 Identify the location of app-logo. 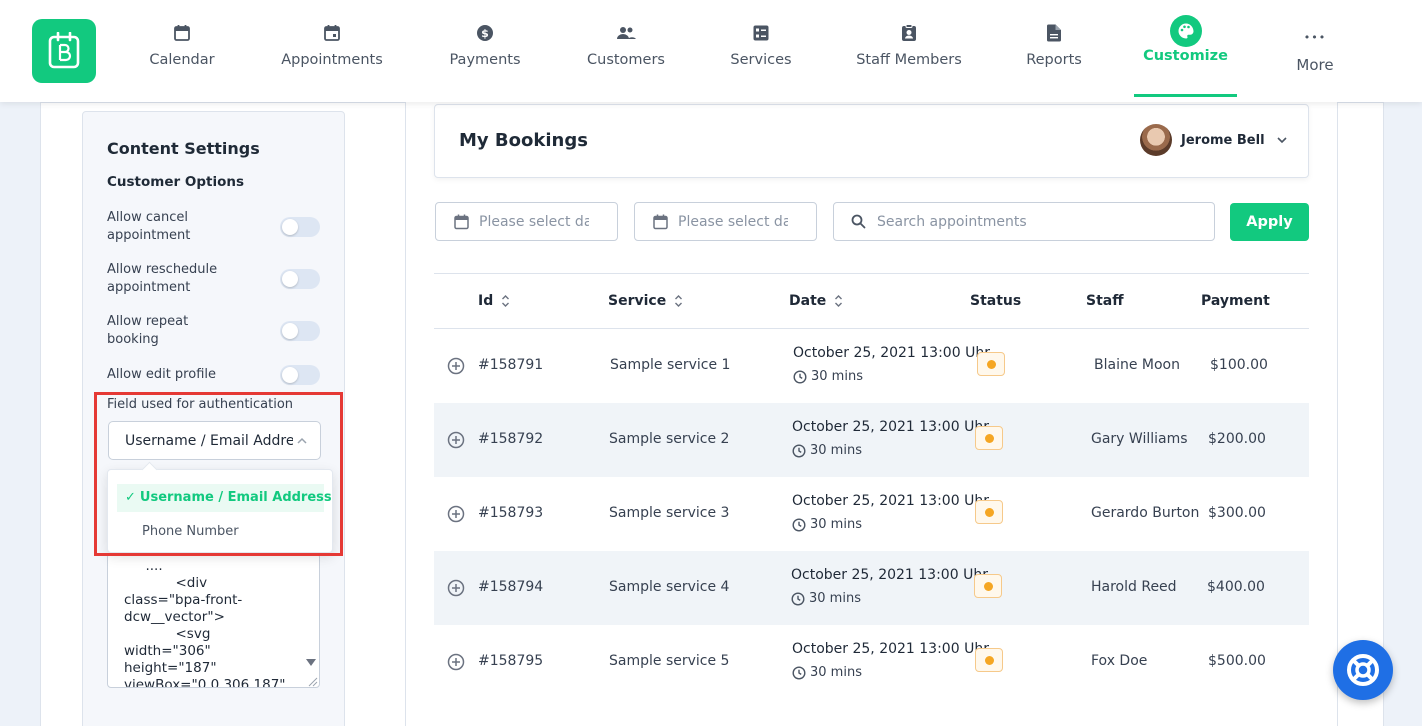
(64, 51).